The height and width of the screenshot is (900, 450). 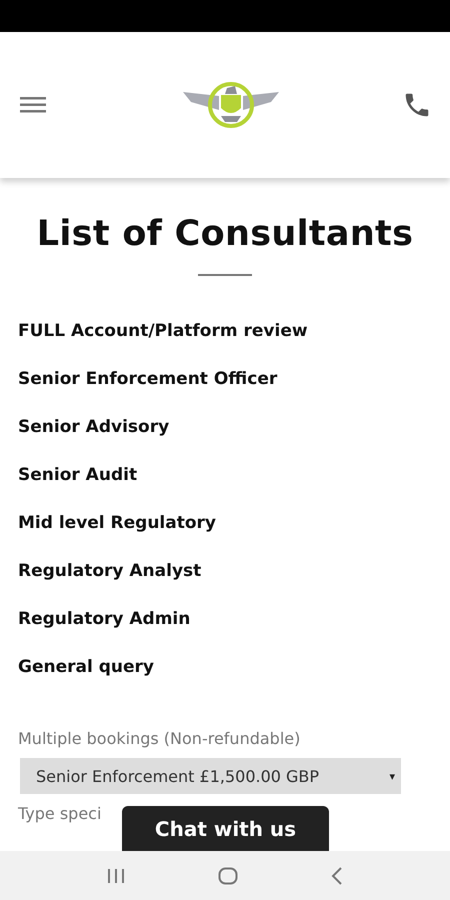 What do you see at coordinates (60, 813) in the screenshot?
I see `field-label: Type speci` at bounding box center [60, 813].